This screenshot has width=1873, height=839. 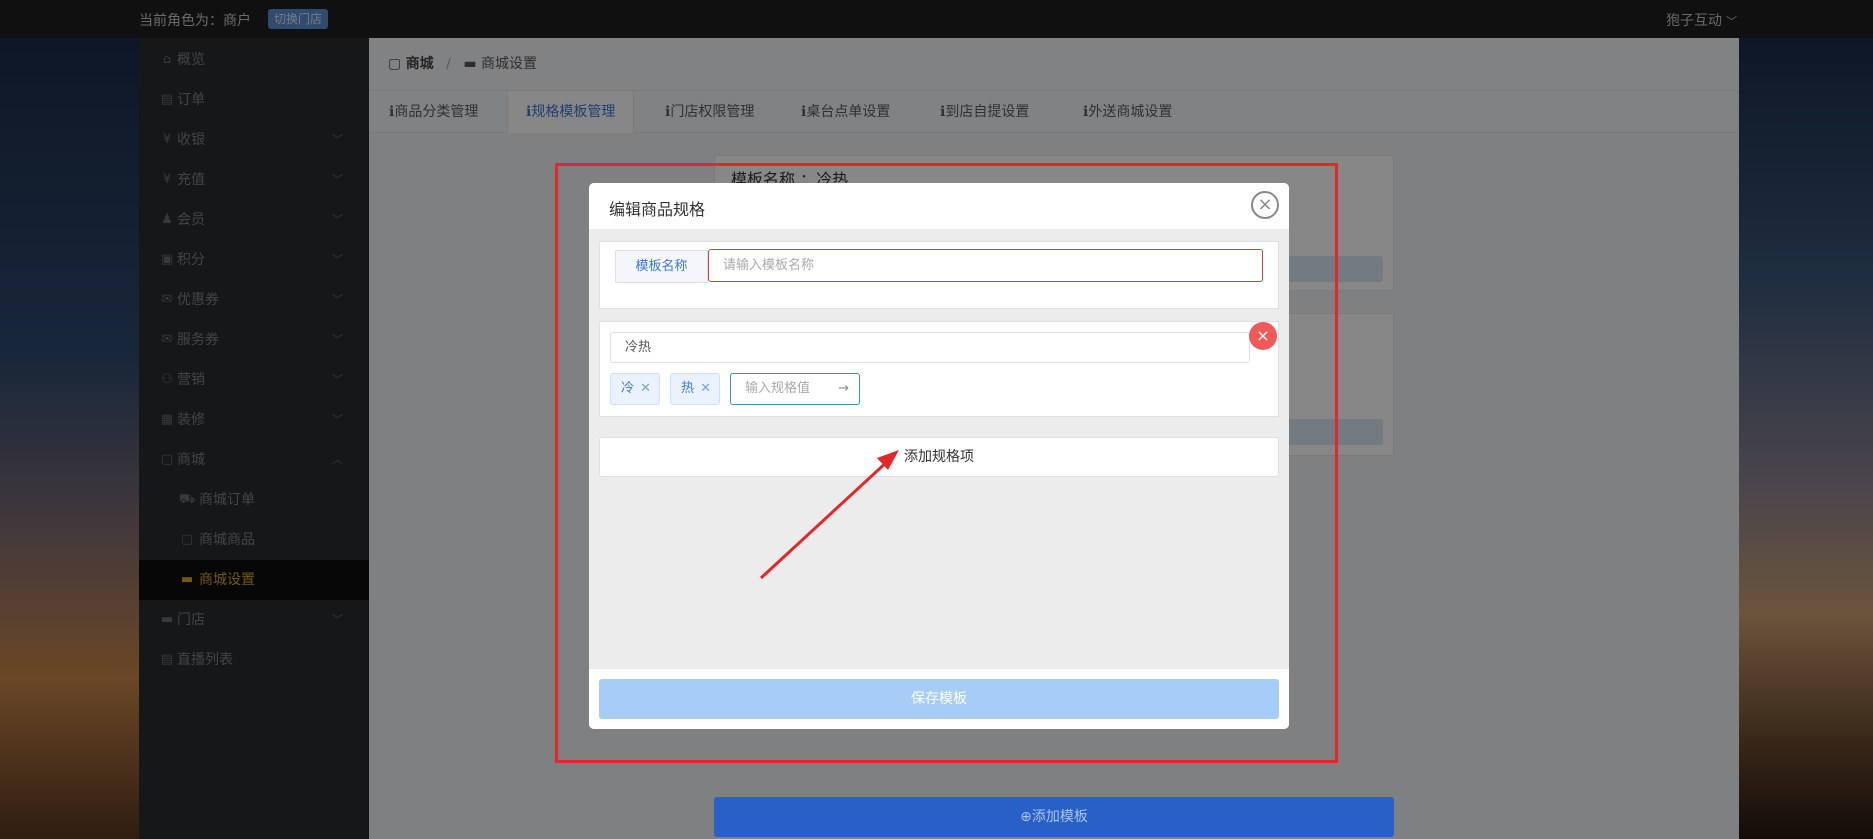 I want to click on add-template-button: ⊕添加模板, so click(x=1054, y=817).